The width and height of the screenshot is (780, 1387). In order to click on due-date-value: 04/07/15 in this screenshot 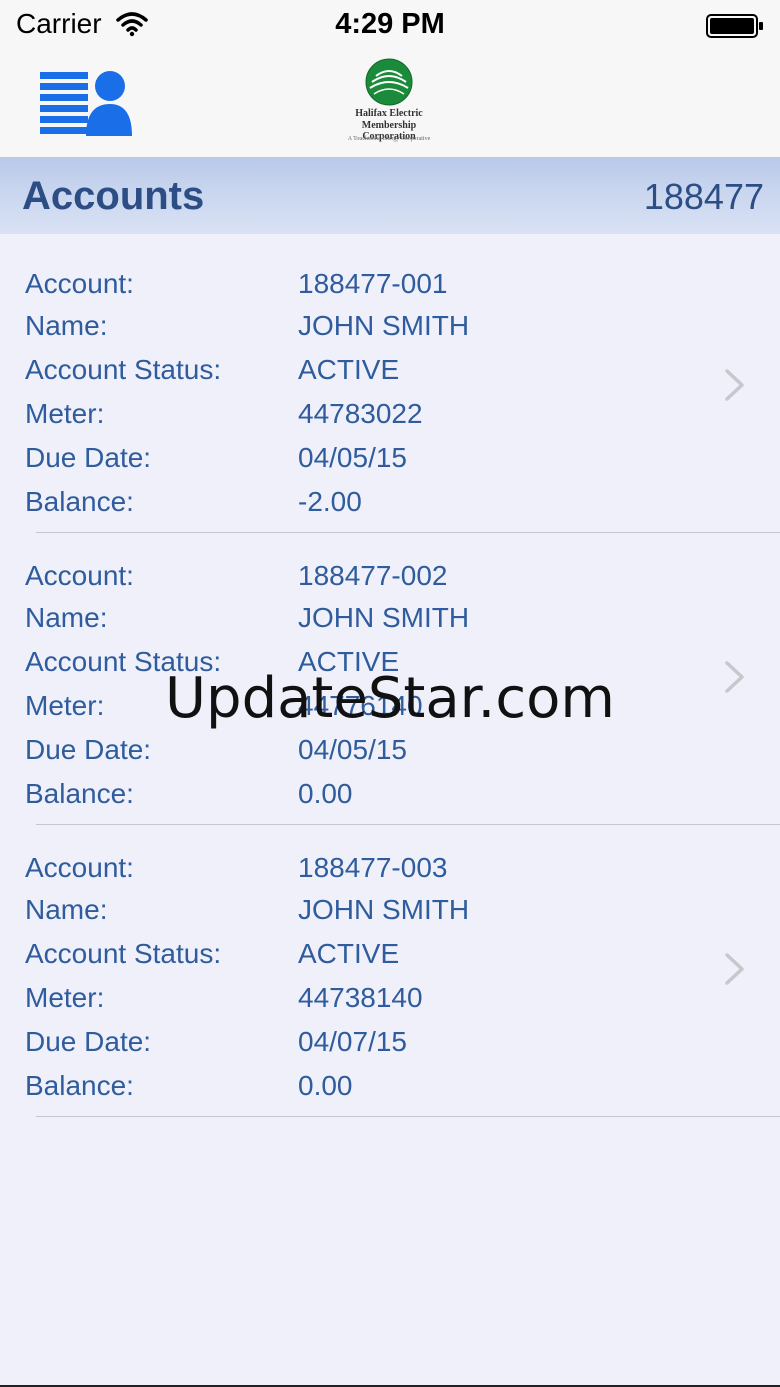, I will do `click(352, 1041)`.